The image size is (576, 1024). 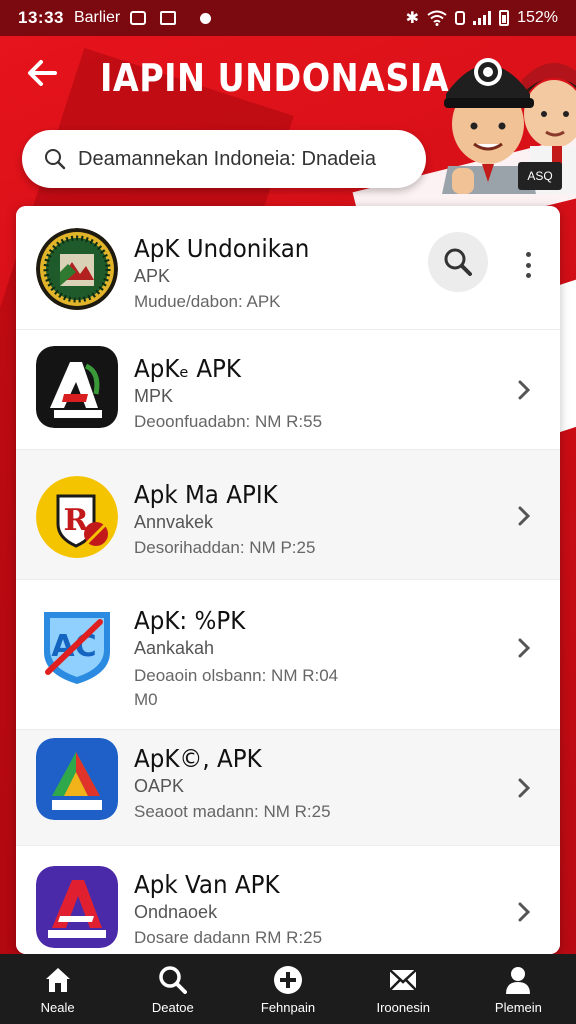 What do you see at coordinates (518, 1007) in the screenshot?
I see `nav-label: Plemein` at bounding box center [518, 1007].